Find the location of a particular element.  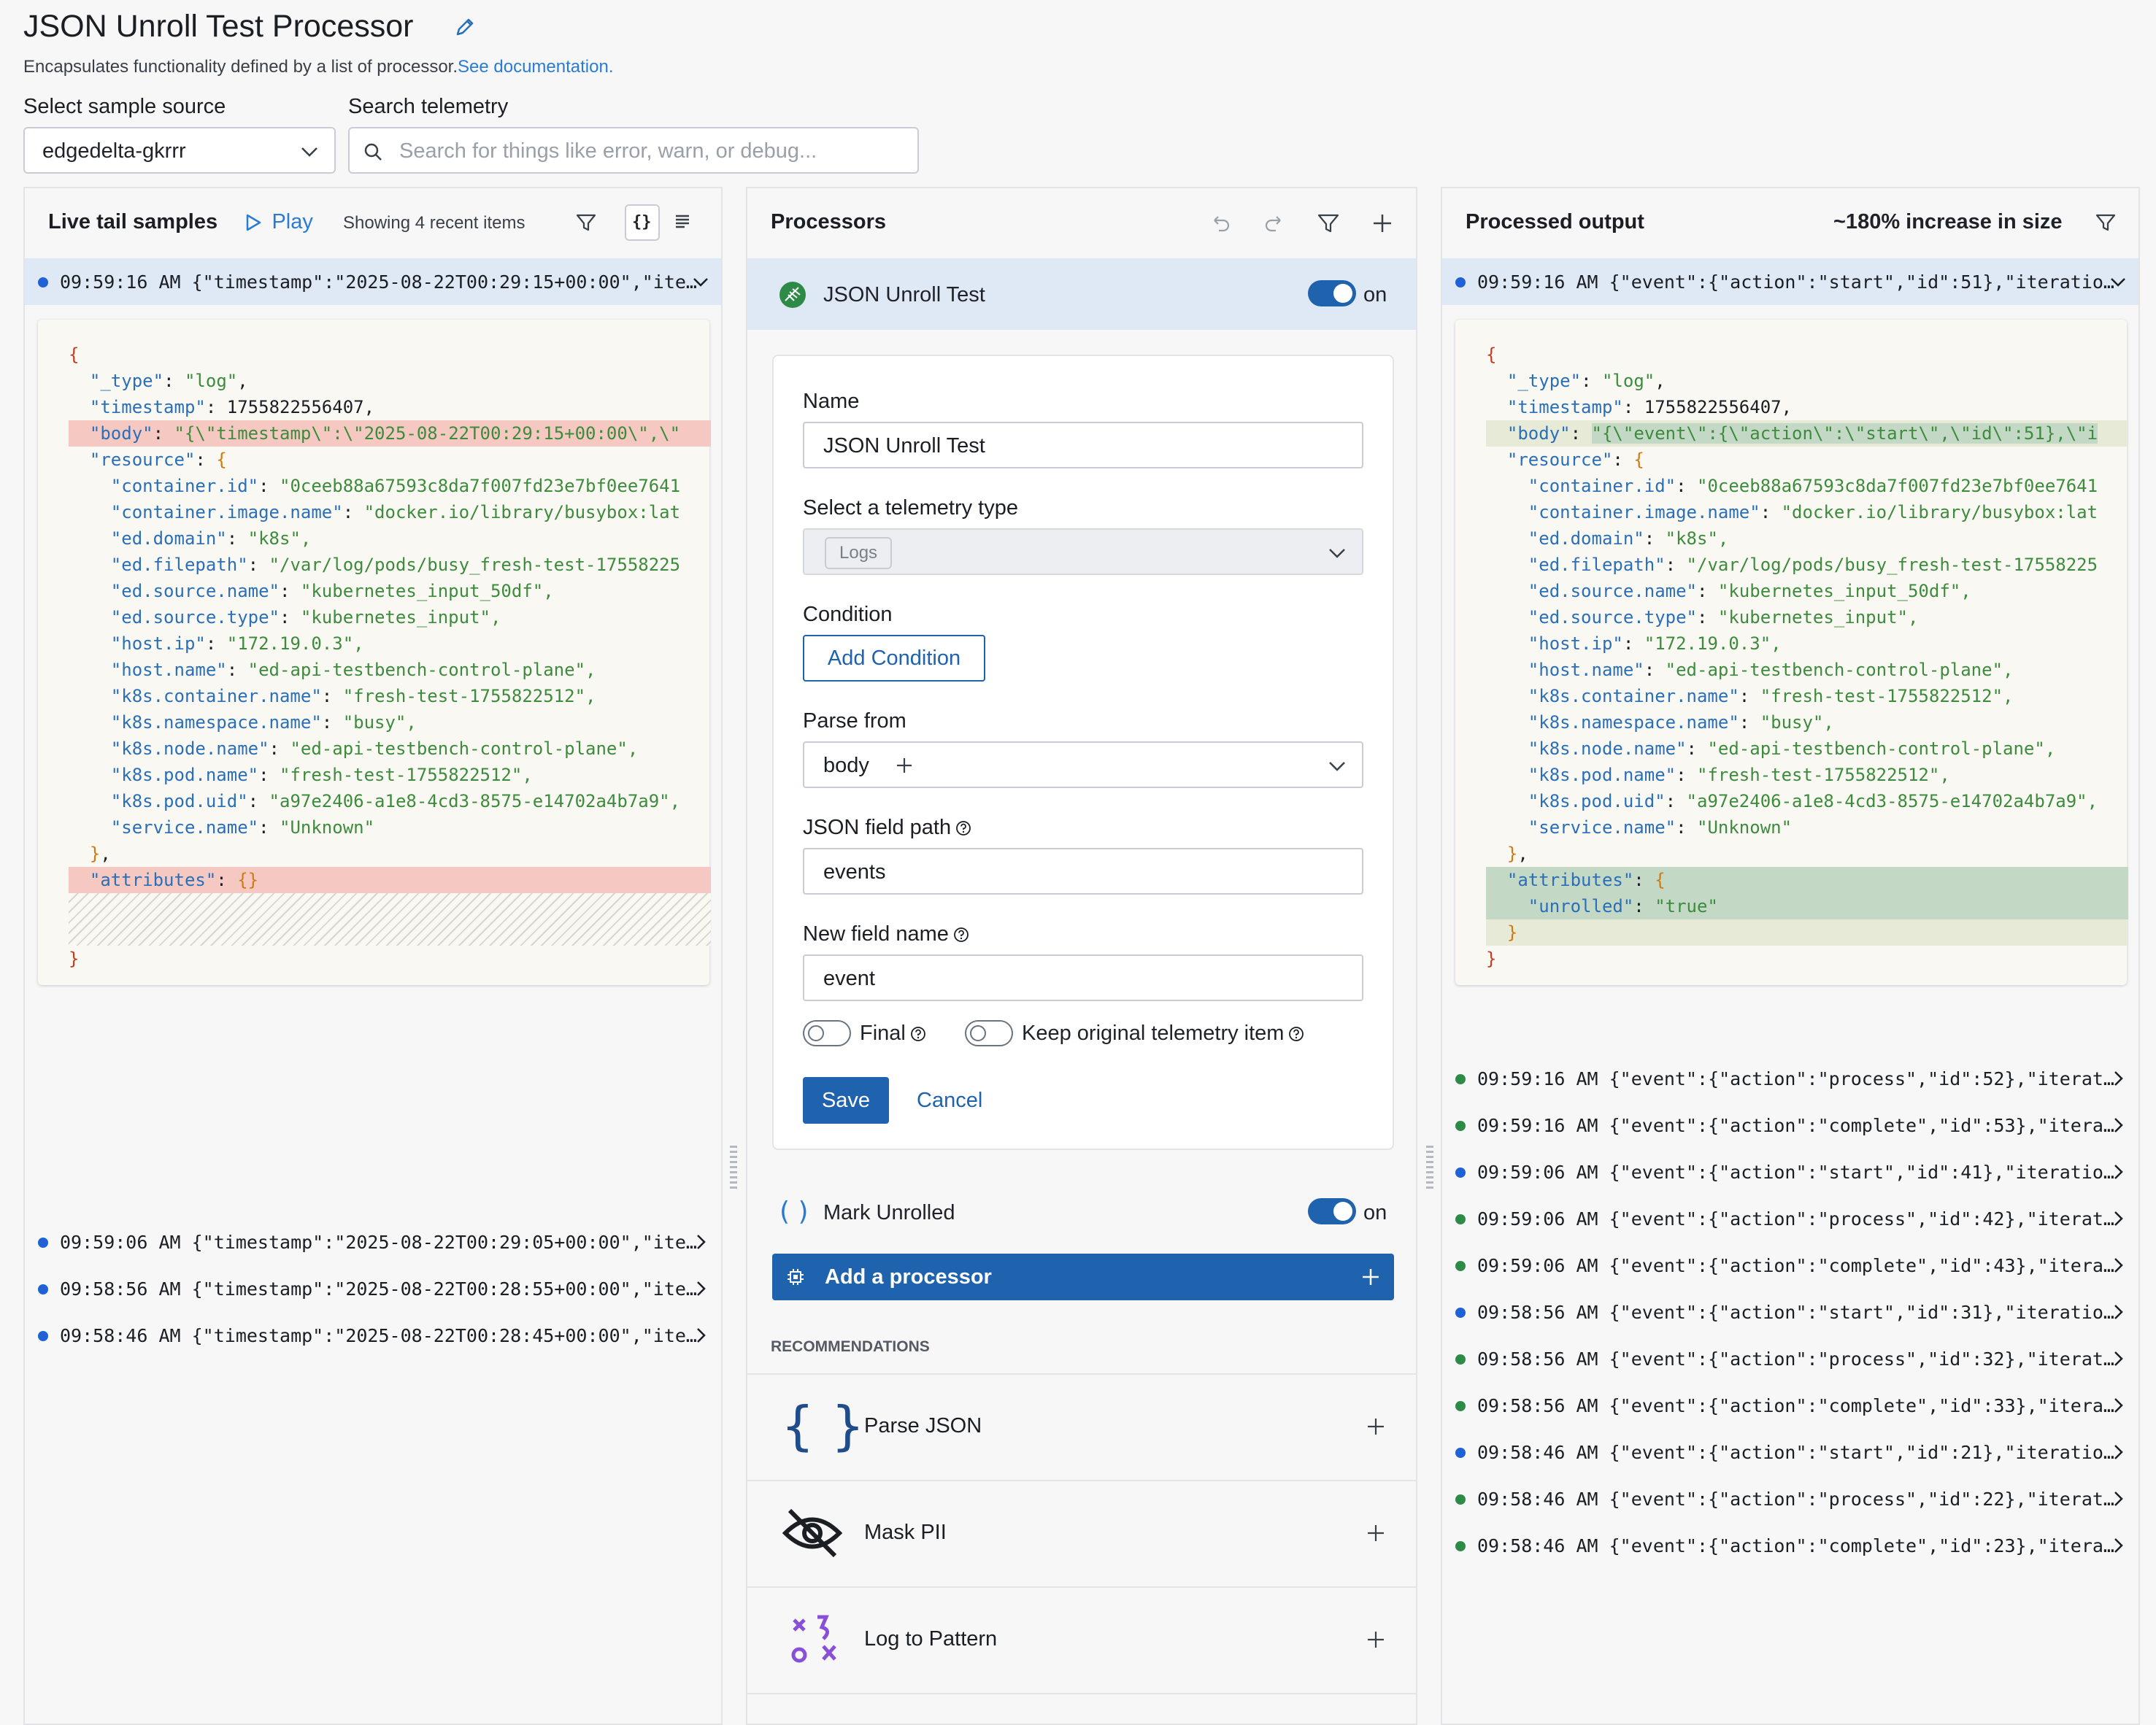

new-field-name-input: event is located at coordinates (1083, 977).